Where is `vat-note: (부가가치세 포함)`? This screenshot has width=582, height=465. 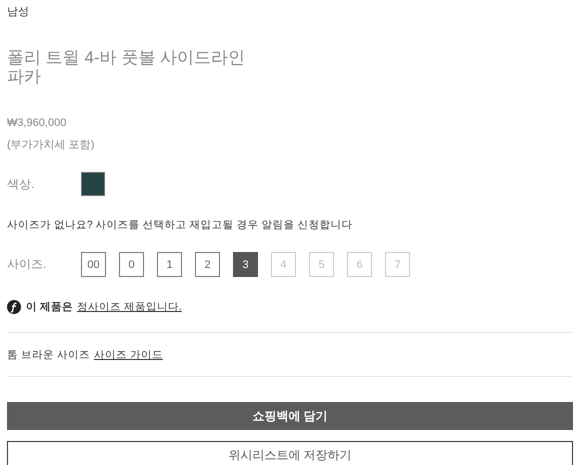 vat-note: (부가가치세 포함) is located at coordinates (51, 145).